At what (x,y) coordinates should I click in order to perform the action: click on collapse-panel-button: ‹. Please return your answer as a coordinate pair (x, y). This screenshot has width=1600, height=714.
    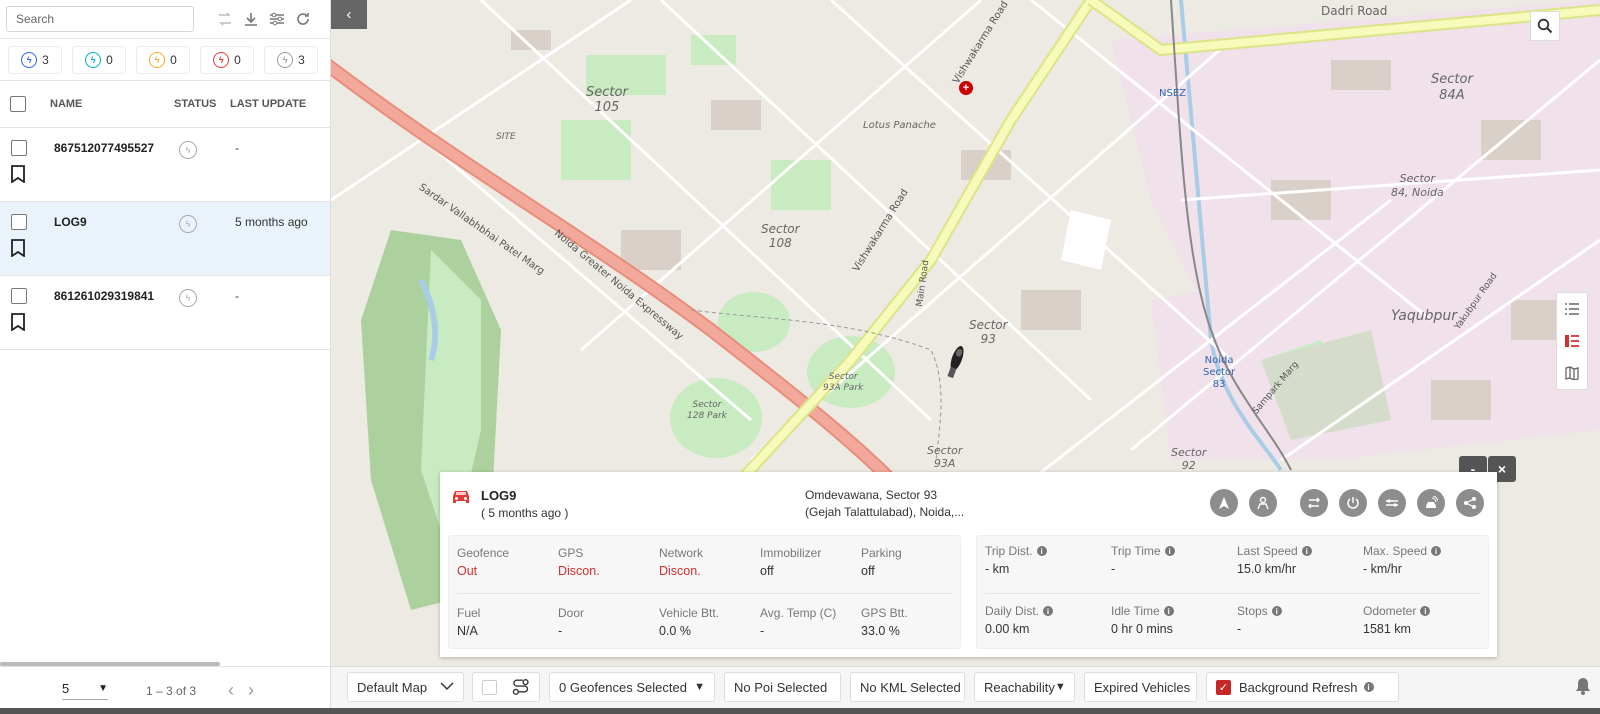
    Looking at the image, I should click on (349, 14).